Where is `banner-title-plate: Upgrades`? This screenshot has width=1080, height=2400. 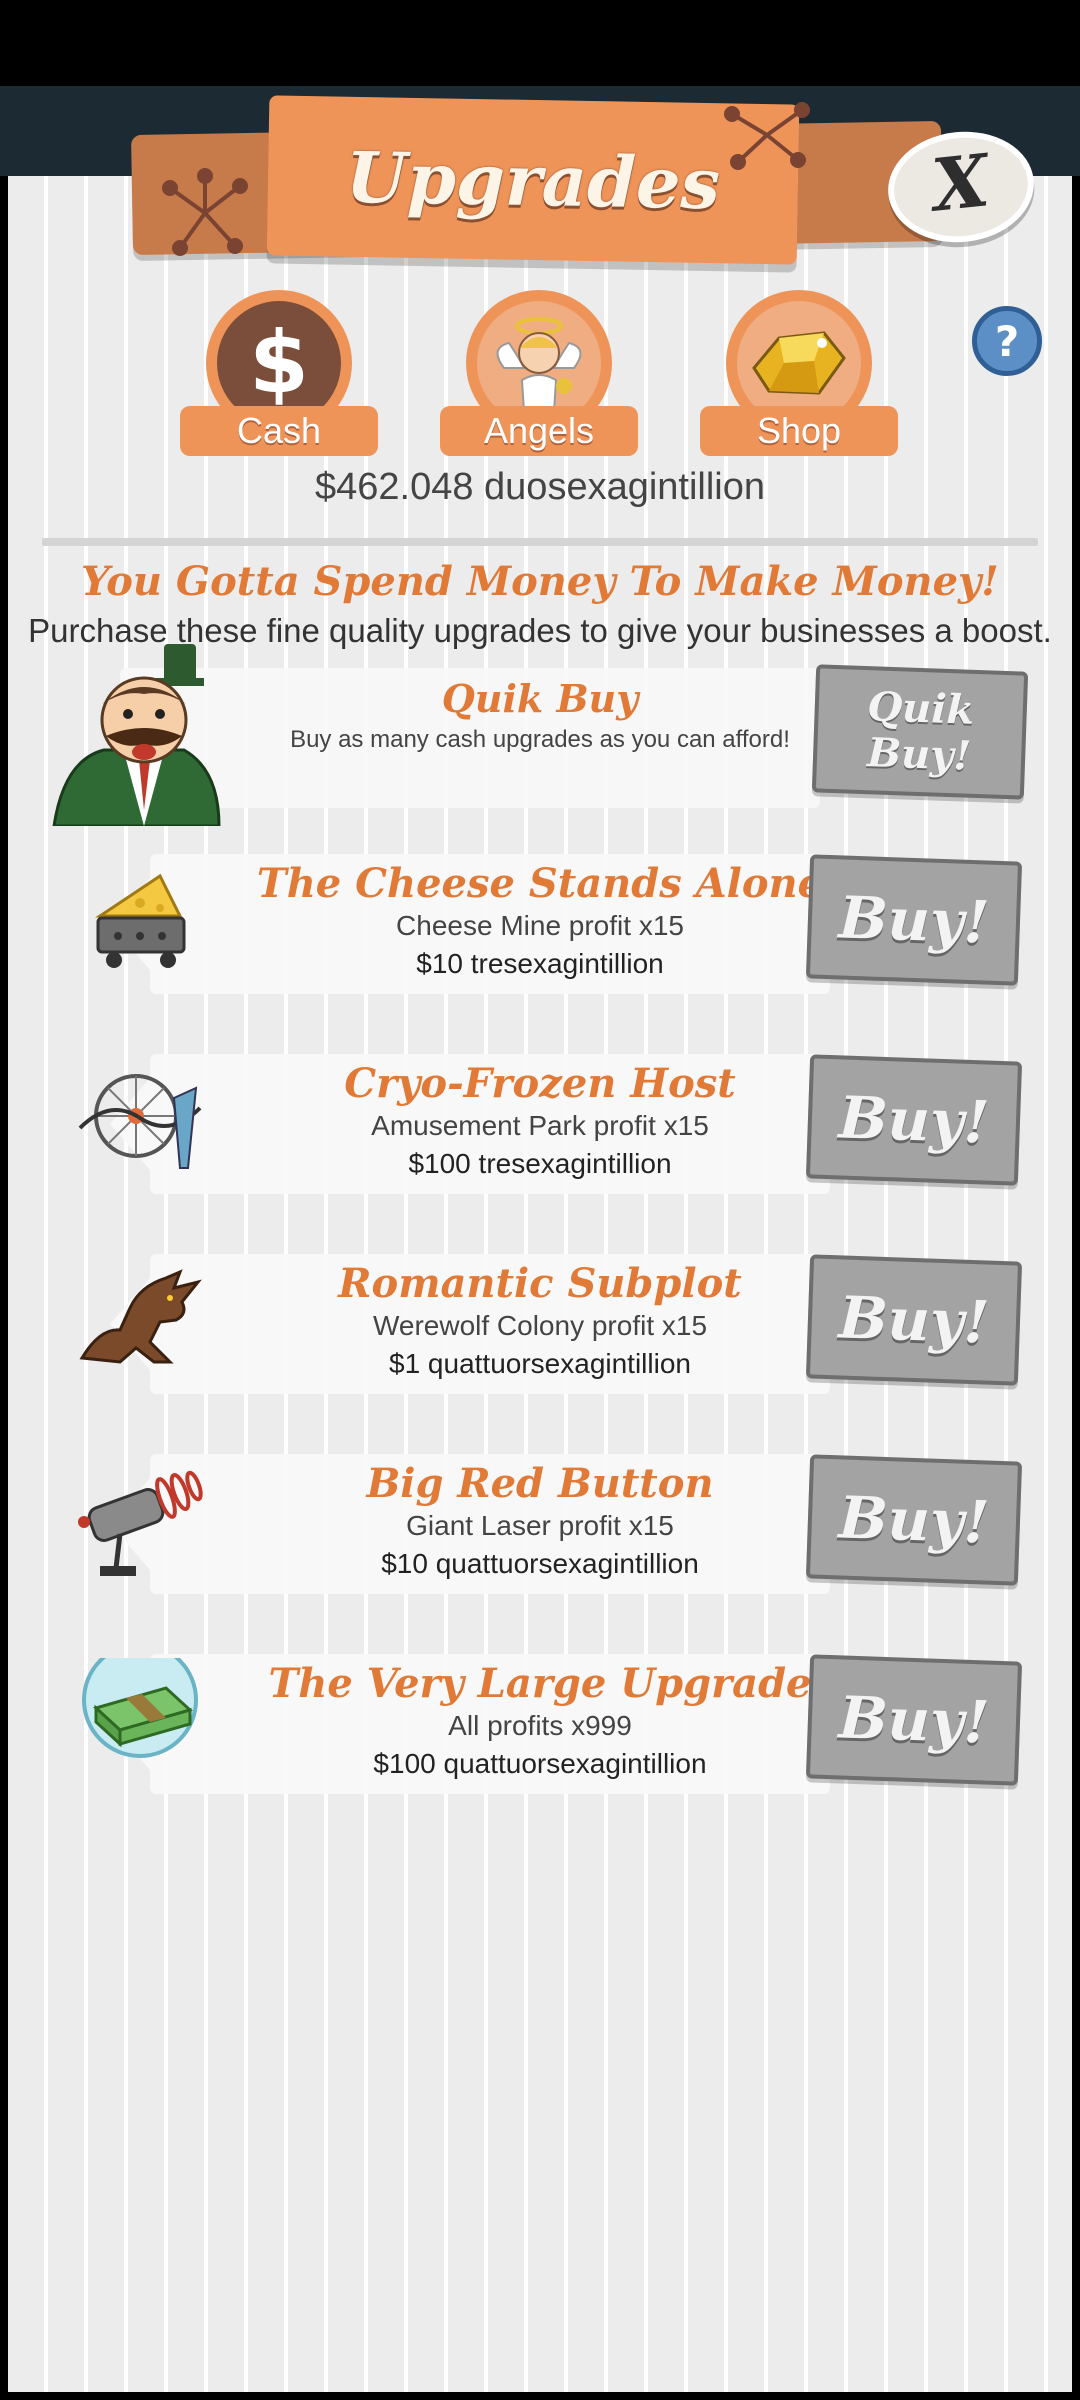
banner-title-plate: Upgrades is located at coordinates (533, 180).